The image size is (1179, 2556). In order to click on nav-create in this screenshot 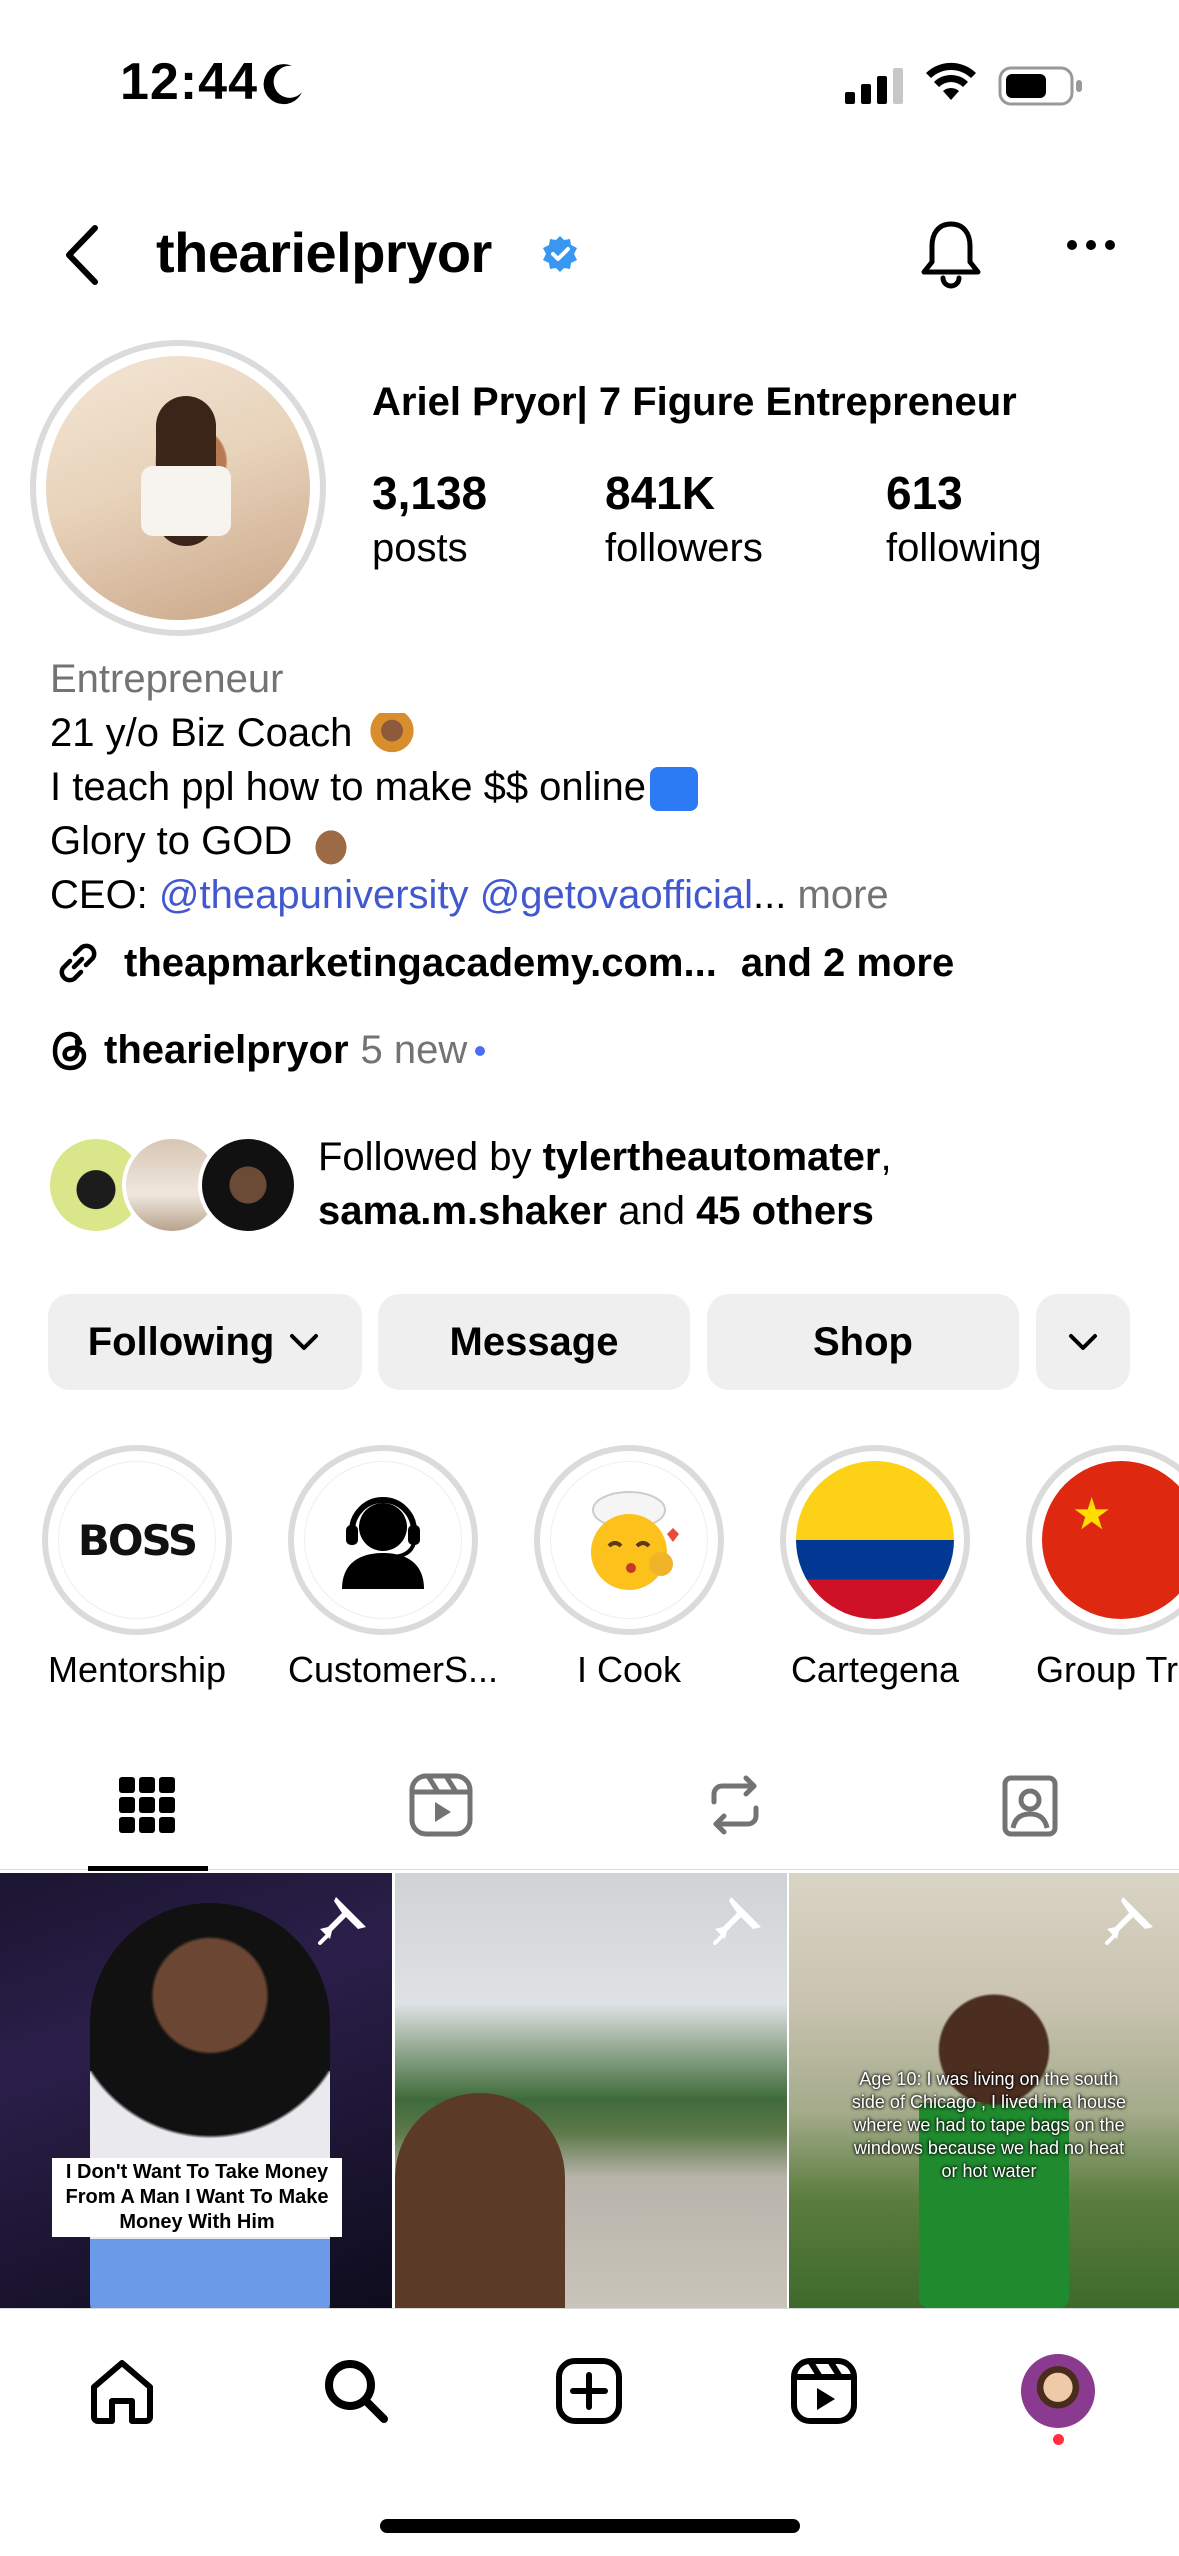, I will do `click(589, 2391)`.